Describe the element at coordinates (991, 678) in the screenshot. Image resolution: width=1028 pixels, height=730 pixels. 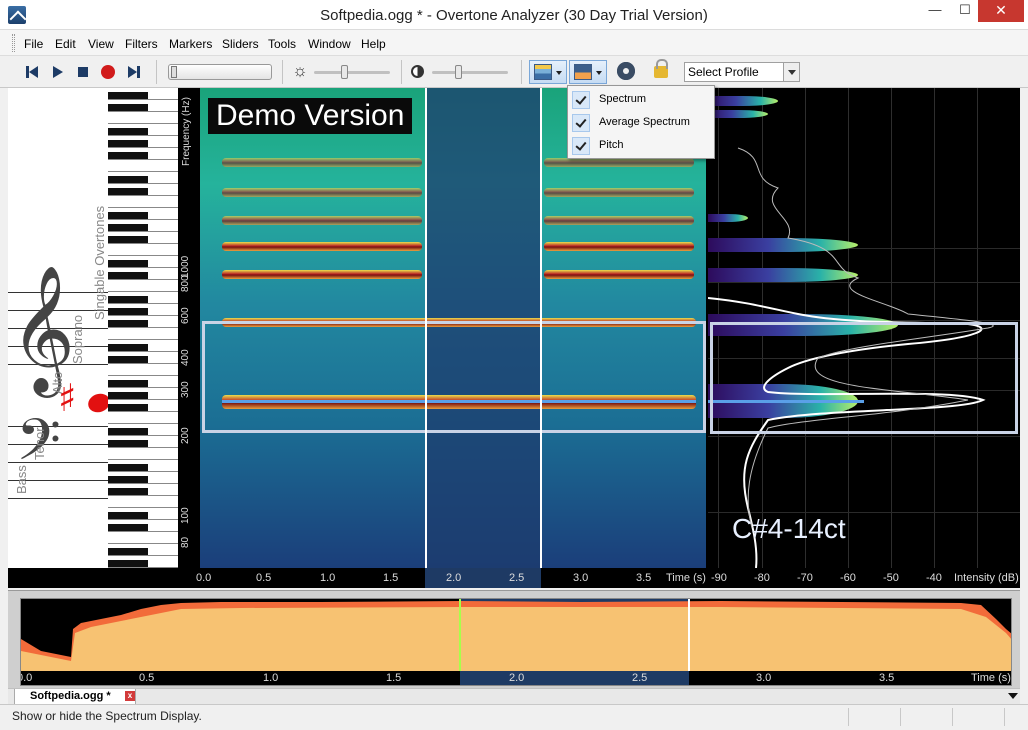
I see `overview-axis-unit: Time (s)` at that location.